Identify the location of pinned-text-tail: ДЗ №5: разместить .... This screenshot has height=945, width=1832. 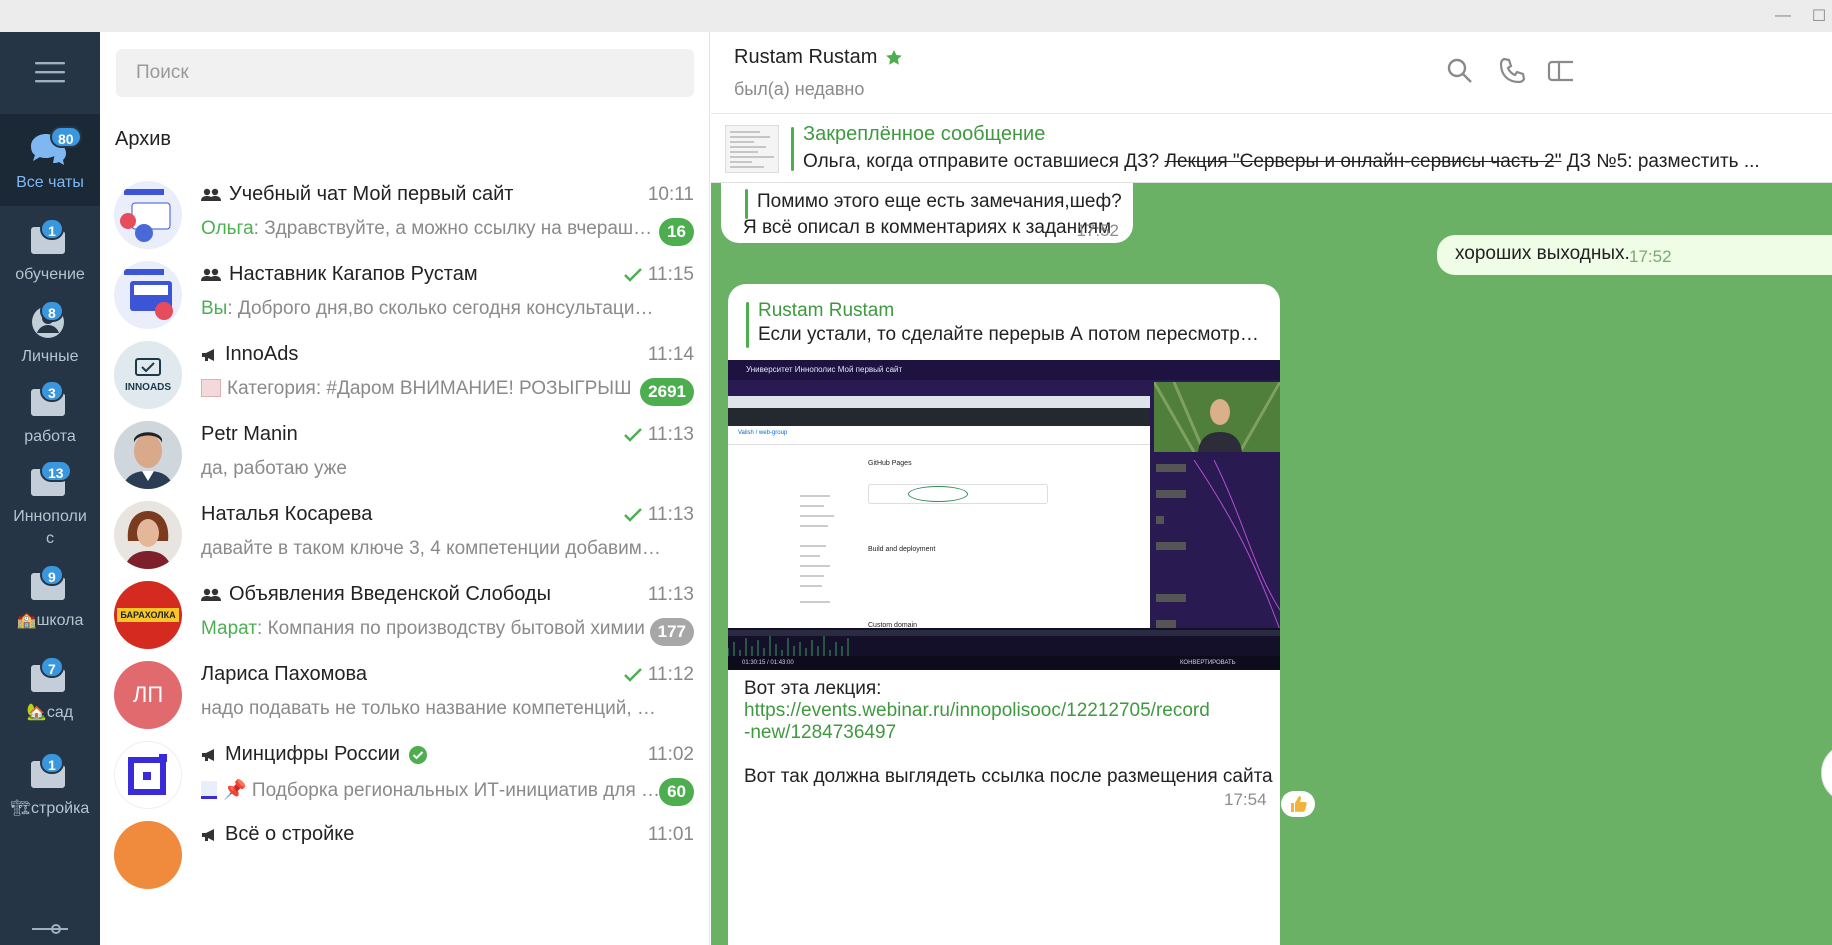
(1660, 161).